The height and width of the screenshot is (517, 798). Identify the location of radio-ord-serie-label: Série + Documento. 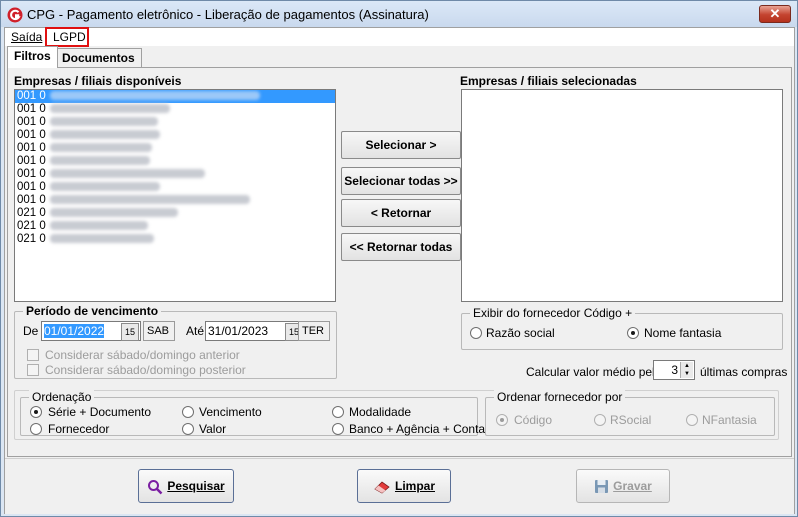
(100, 412).